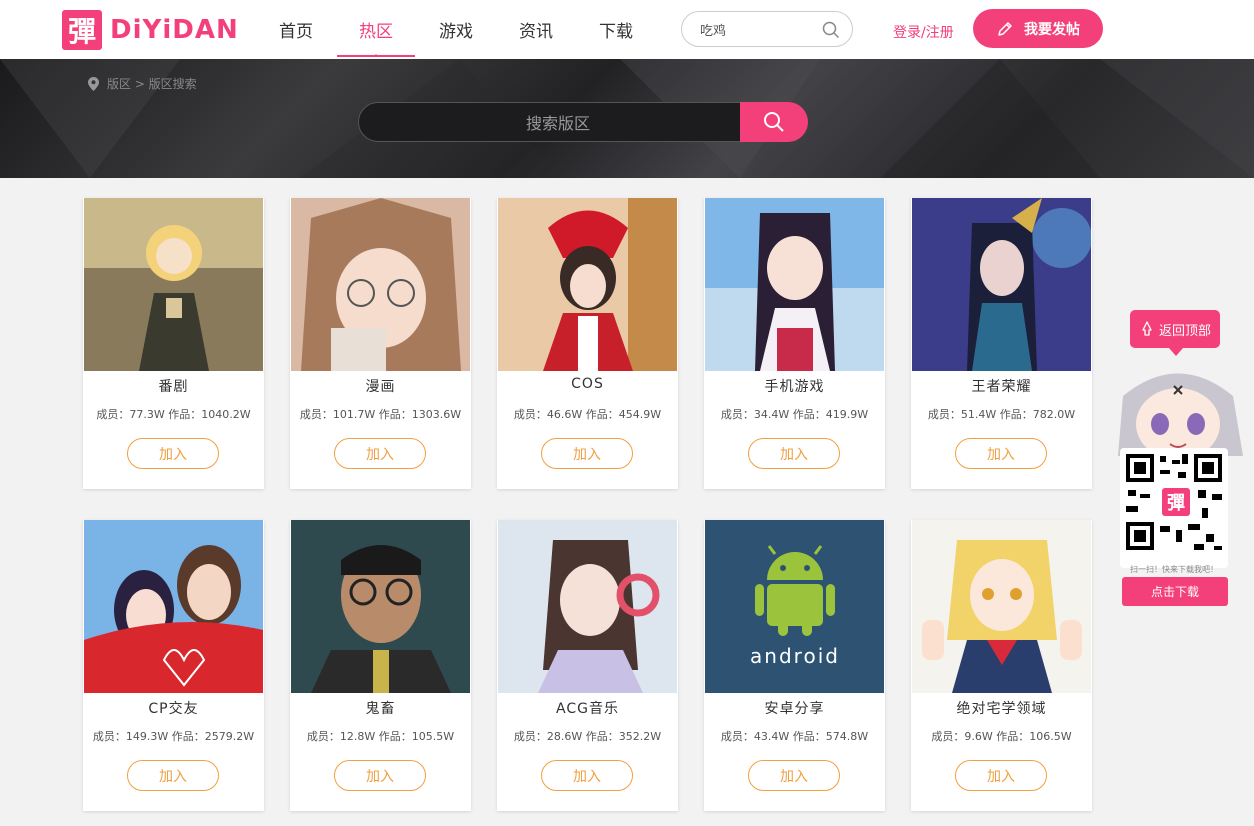 The height and width of the screenshot is (826, 1254). What do you see at coordinates (760, 29) in the screenshot?
I see `header-search-input` at bounding box center [760, 29].